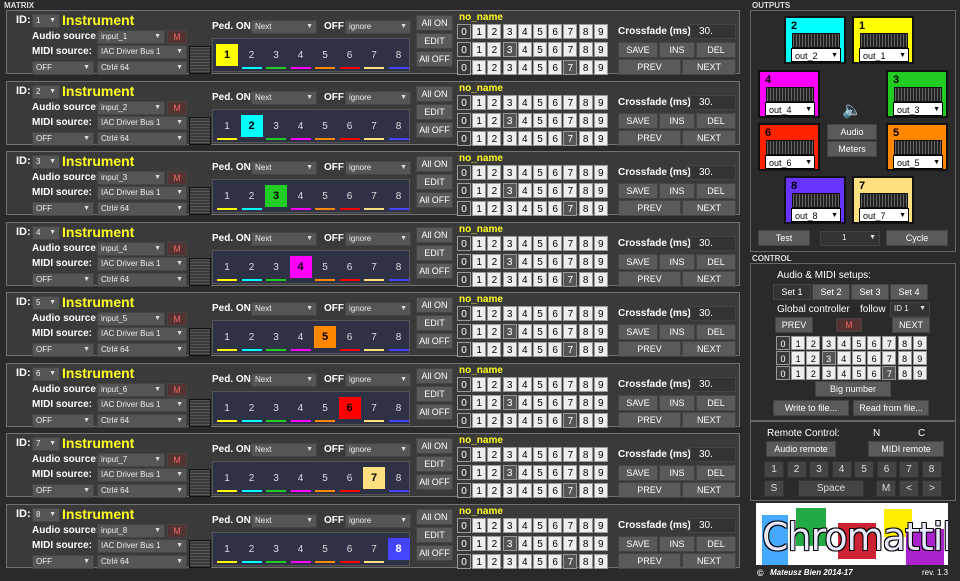 The width and height of the screenshot is (960, 581). What do you see at coordinates (796, 469) in the screenshot?
I see `remote-number-key: 2` at bounding box center [796, 469].